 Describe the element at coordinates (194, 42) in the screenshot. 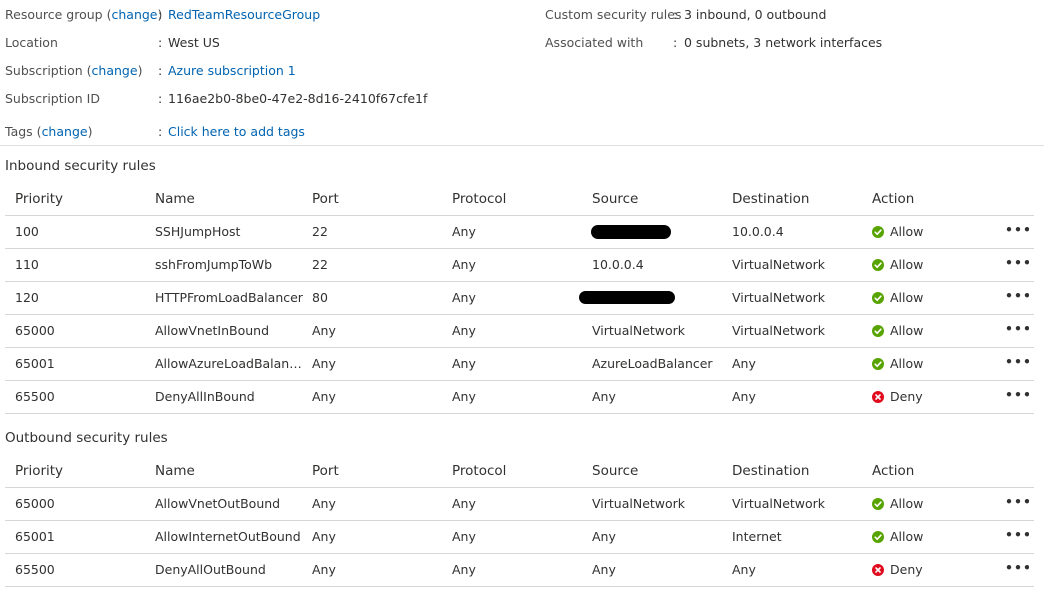

I see `location-value: West US` at that location.